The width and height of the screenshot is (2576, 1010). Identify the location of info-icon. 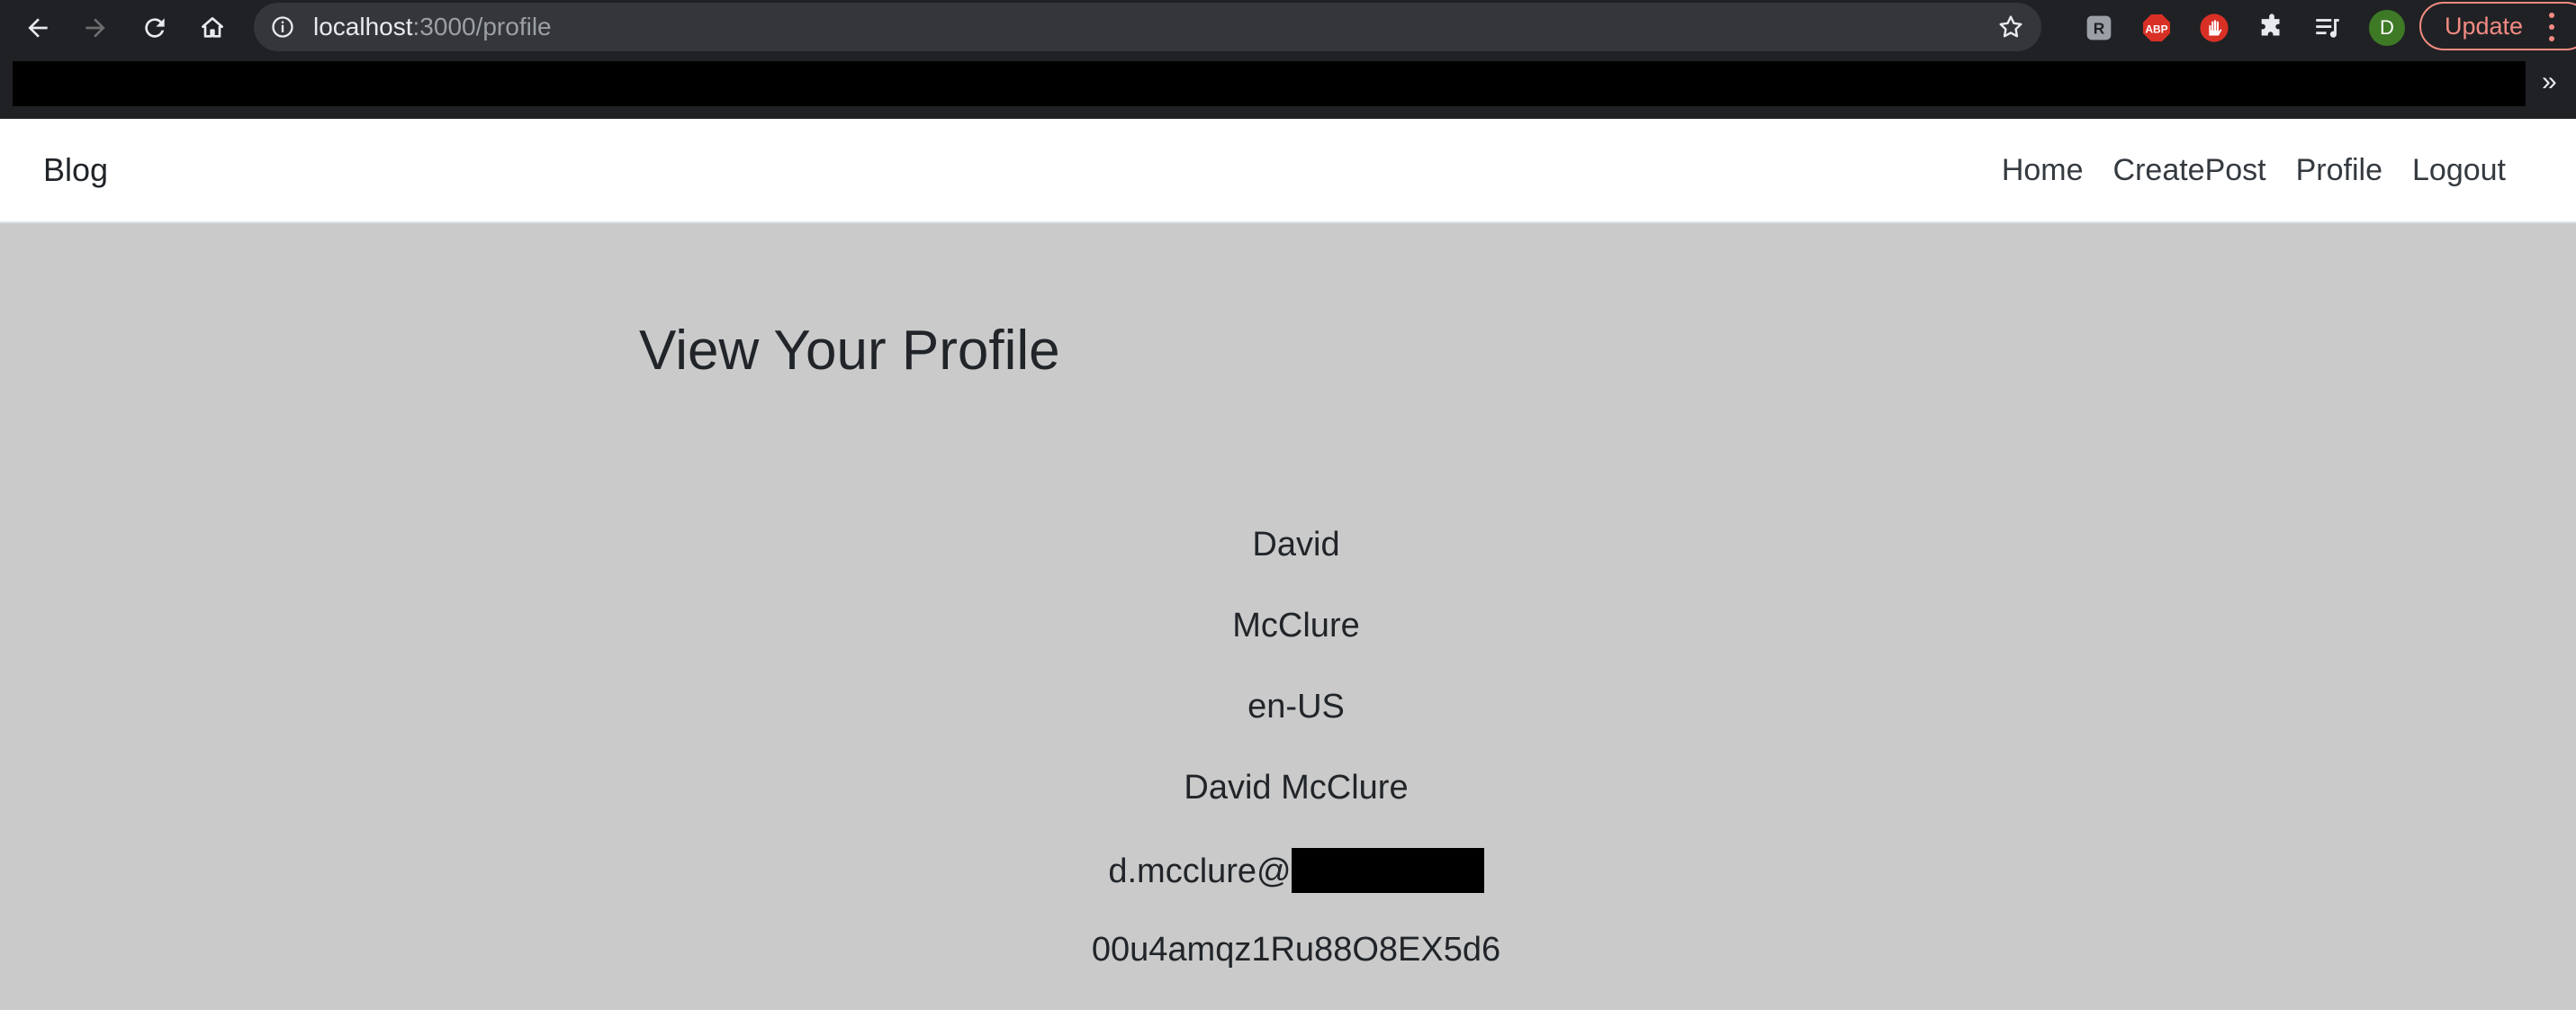
(282, 27).